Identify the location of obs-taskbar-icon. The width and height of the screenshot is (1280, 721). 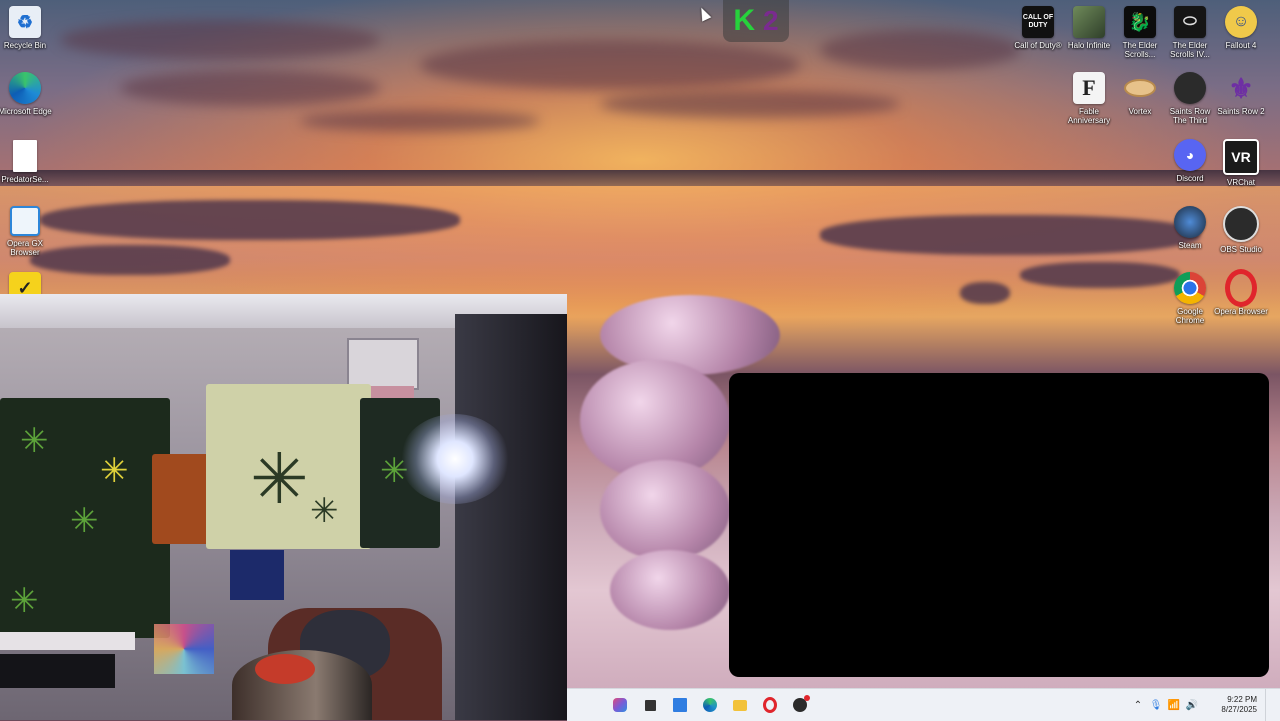
(801, 703).